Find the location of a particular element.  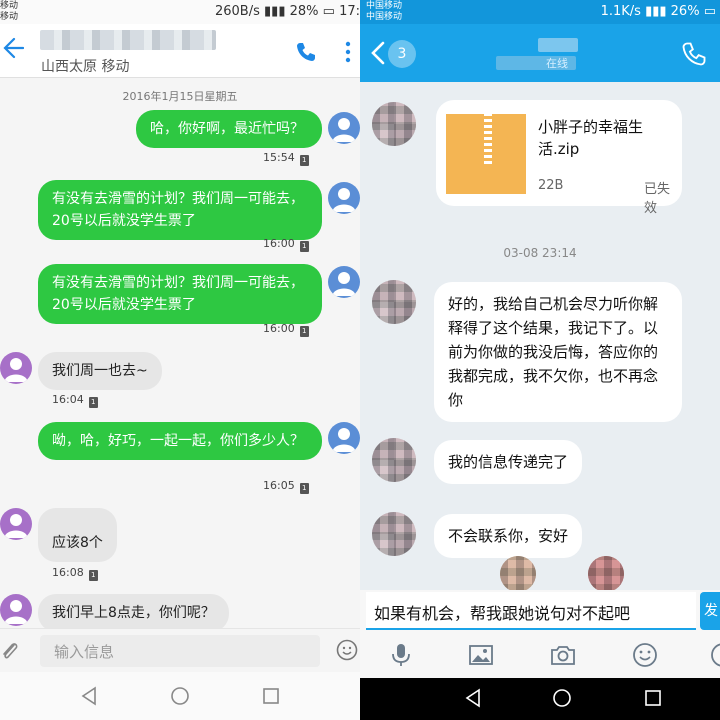

network-speed: 1.1K/s is located at coordinates (620, 11).